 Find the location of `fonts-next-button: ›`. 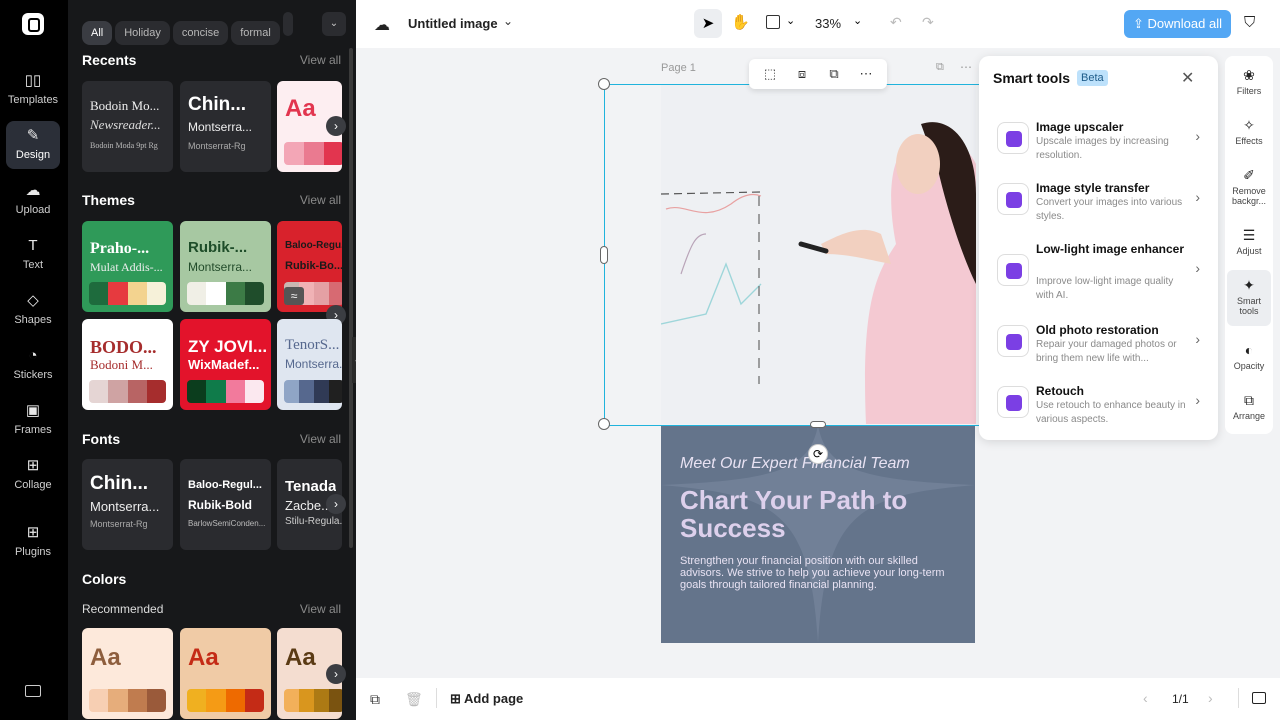

fonts-next-button: › is located at coordinates (336, 504).